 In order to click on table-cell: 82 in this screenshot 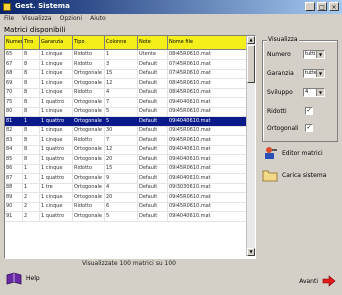, I will do `click(14, 130)`.